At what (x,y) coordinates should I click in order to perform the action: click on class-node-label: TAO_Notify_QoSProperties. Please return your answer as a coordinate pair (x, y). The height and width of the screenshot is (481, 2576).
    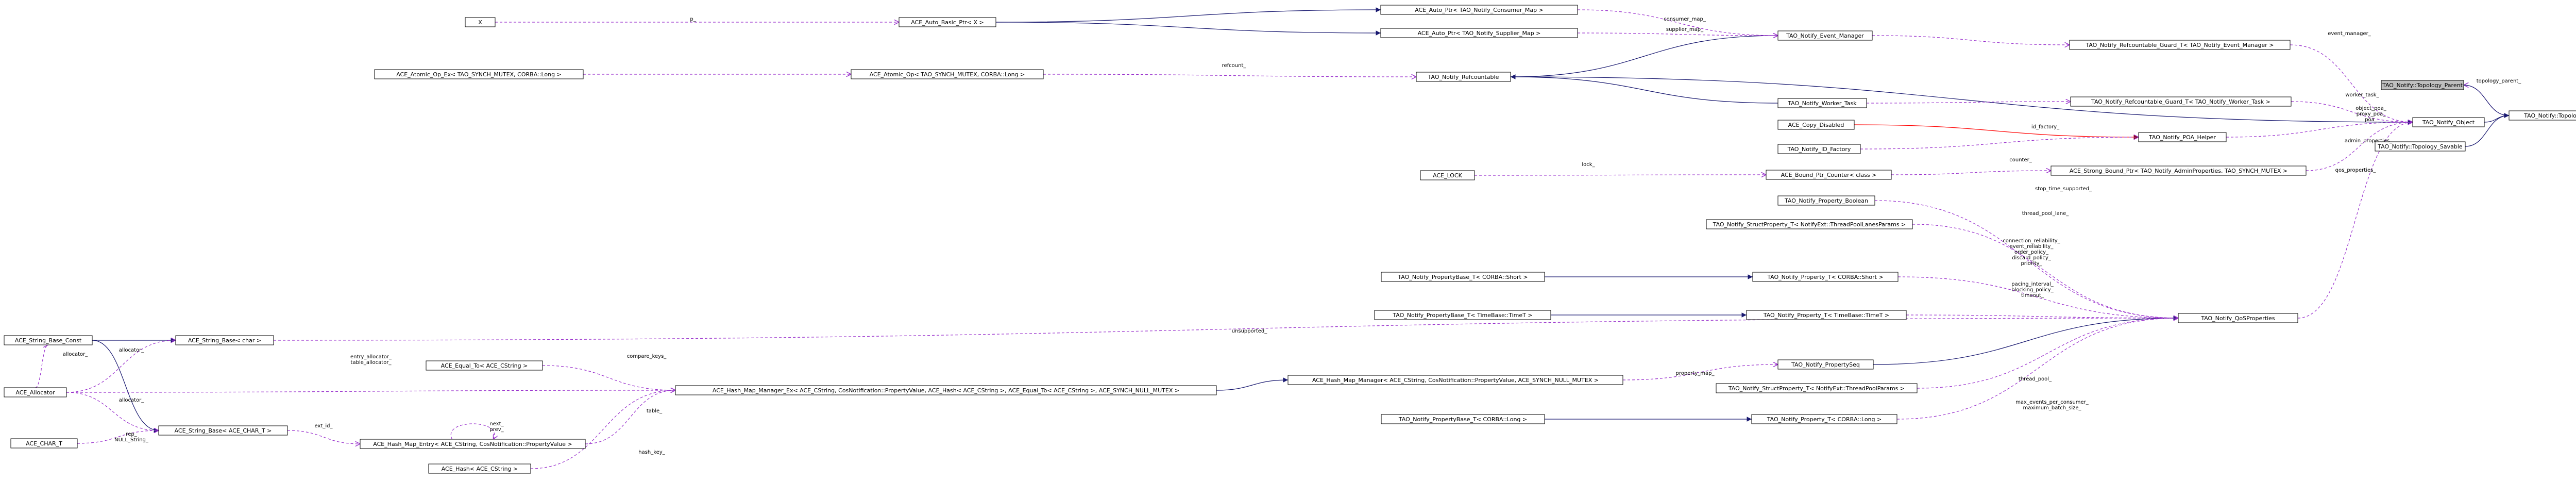
    Looking at the image, I should click on (2237, 318).